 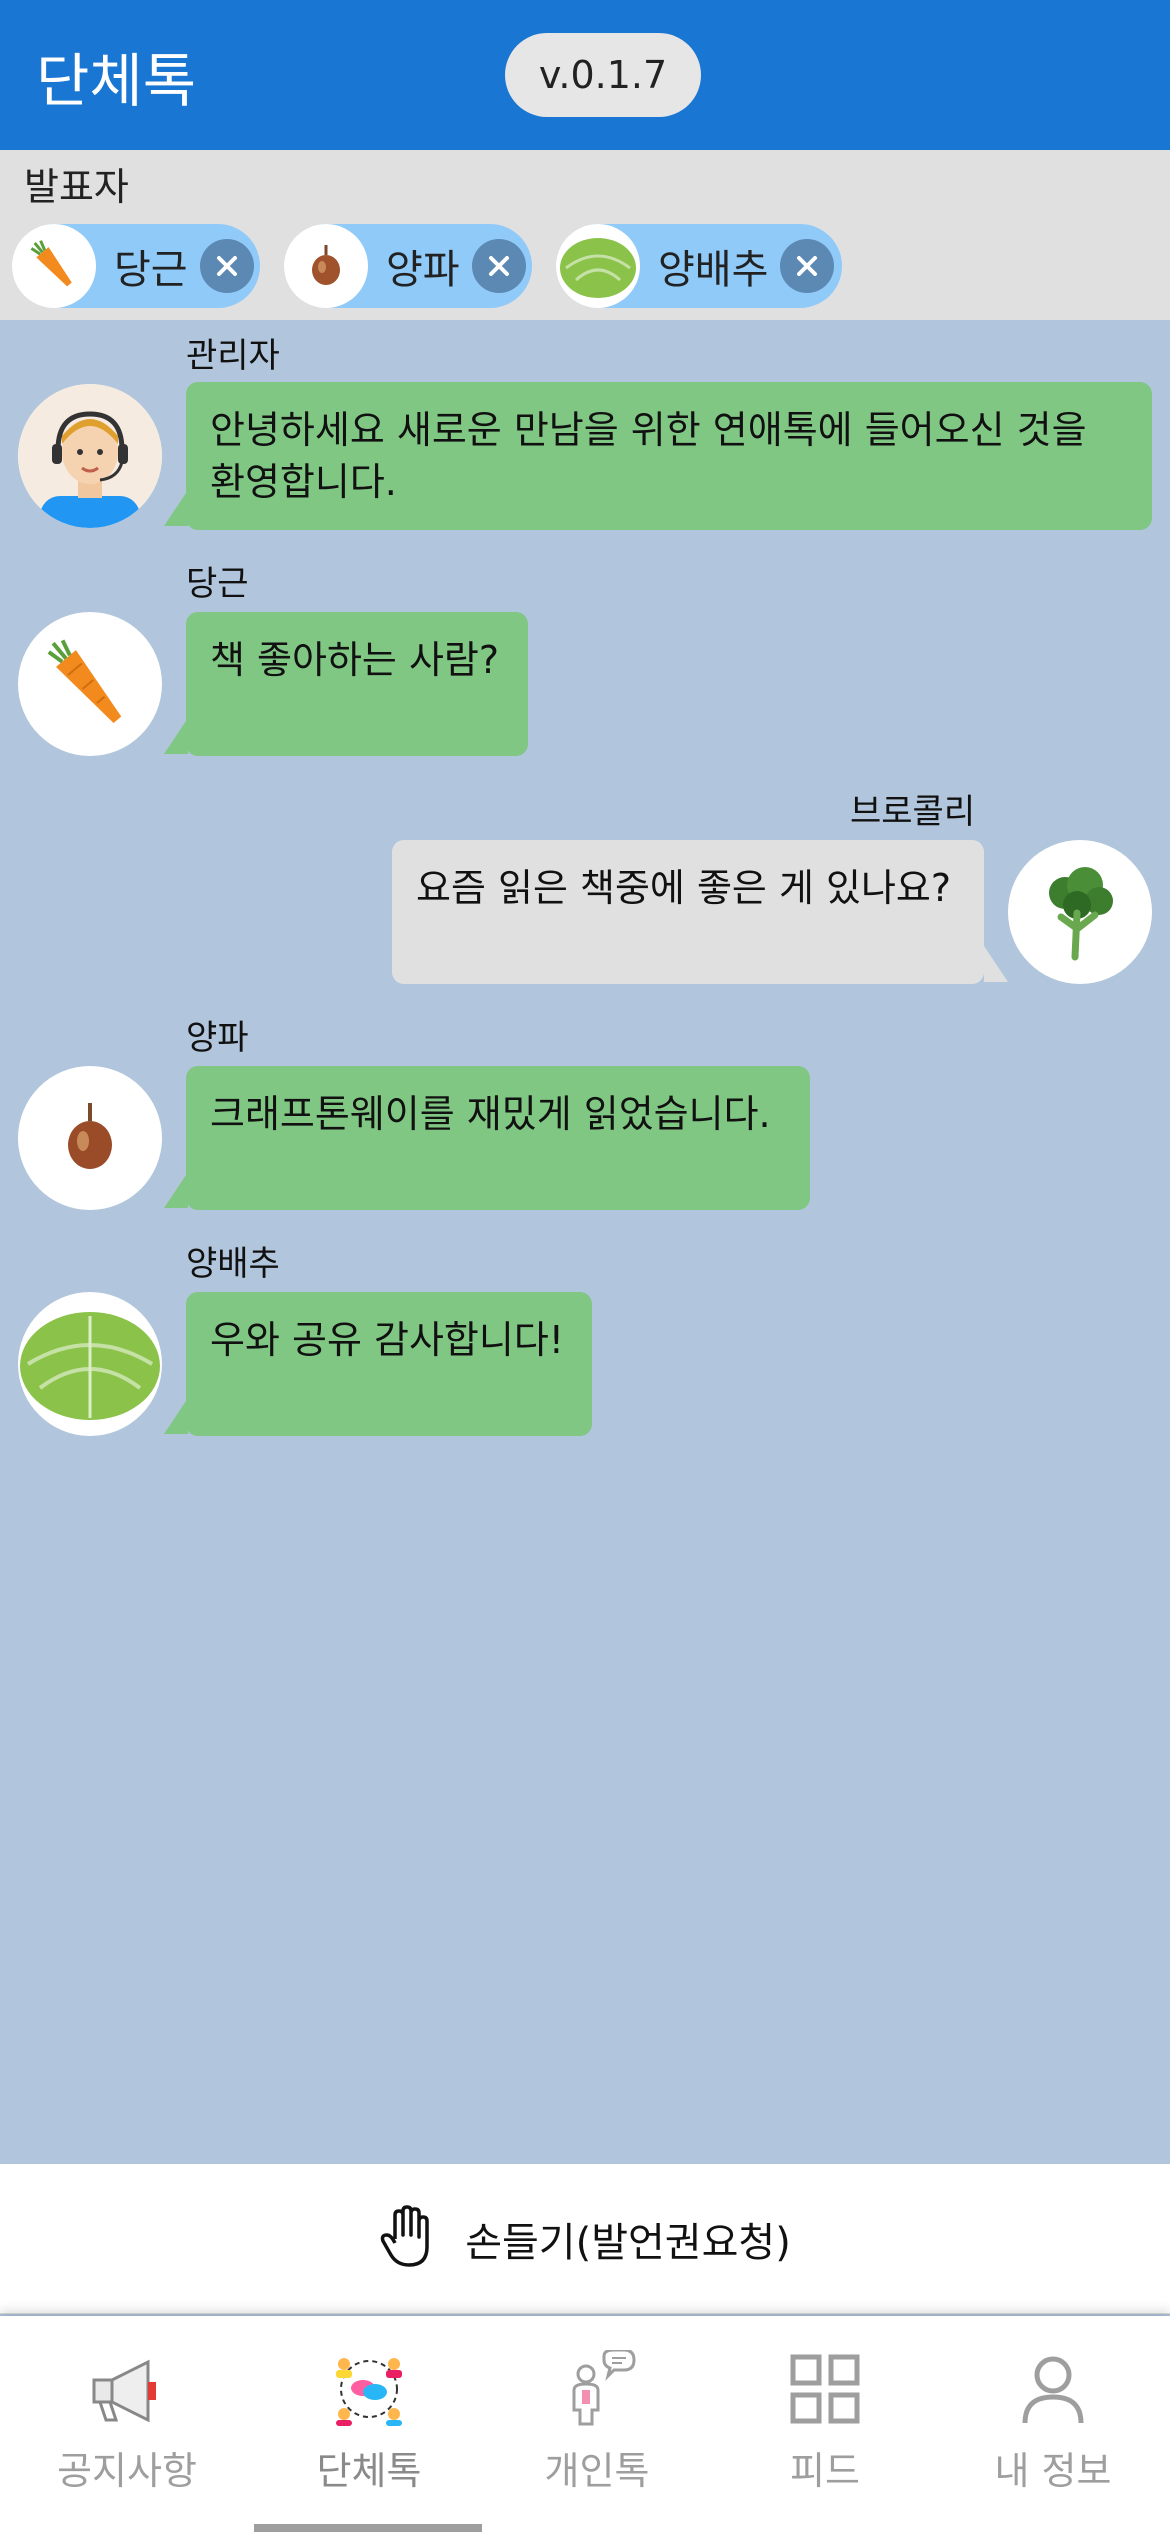 What do you see at coordinates (1053, 2389) in the screenshot?
I see `profile-icon` at bounding box center [1053, 2389].